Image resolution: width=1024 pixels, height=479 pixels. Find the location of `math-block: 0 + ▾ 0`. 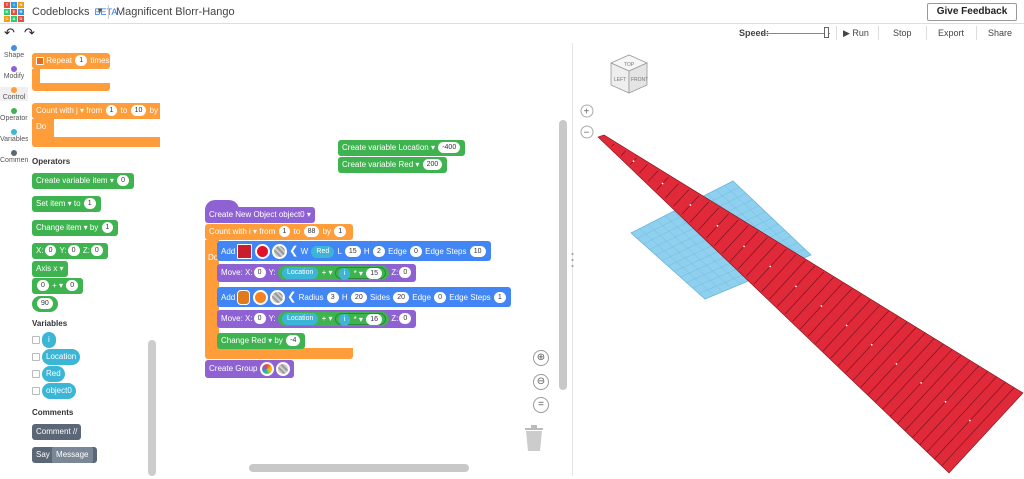

math-block: 0 + ▾ 0 is located at coordinates (58, 286).